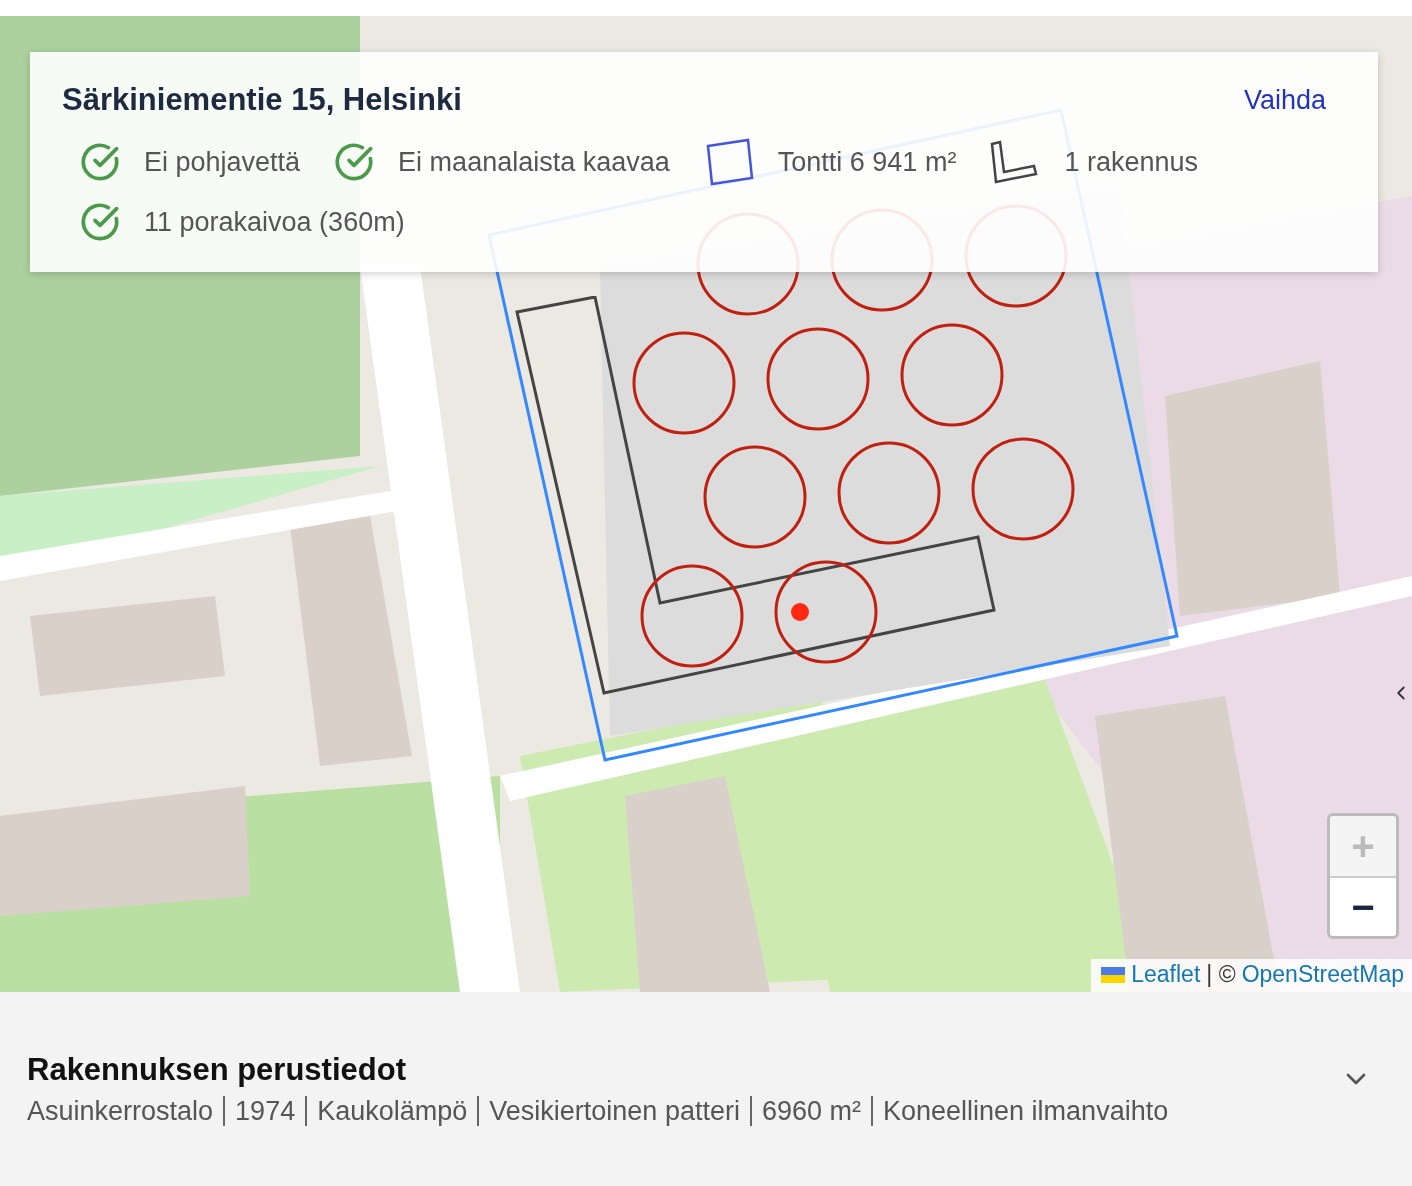 This screenshot has height=1186, width=1412. Describe the element at coordinates (120, 1111) in the screenshot. I see `building-detail: Asuinkerrostalo` at that location.